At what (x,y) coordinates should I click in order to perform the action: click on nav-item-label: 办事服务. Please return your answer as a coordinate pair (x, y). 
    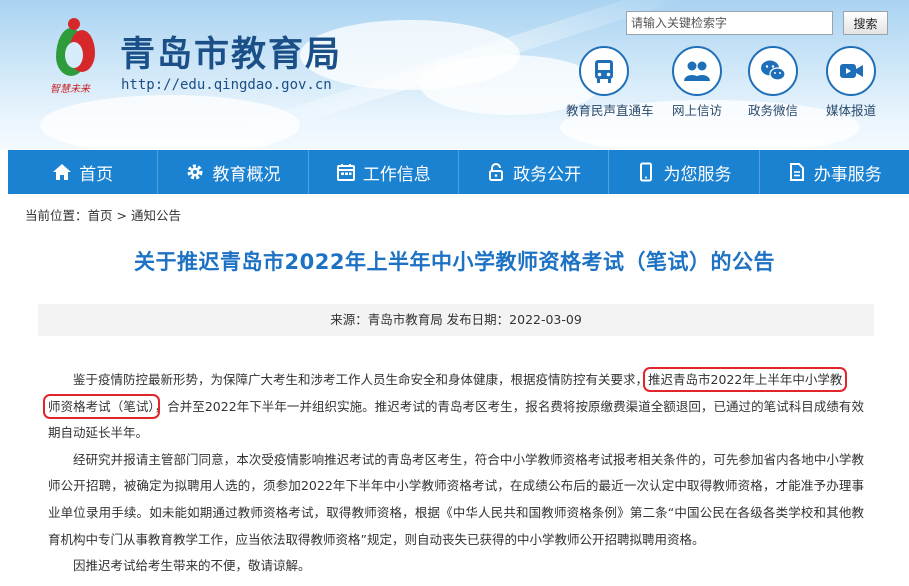
    Looking at the image, I should click on (847, 174).